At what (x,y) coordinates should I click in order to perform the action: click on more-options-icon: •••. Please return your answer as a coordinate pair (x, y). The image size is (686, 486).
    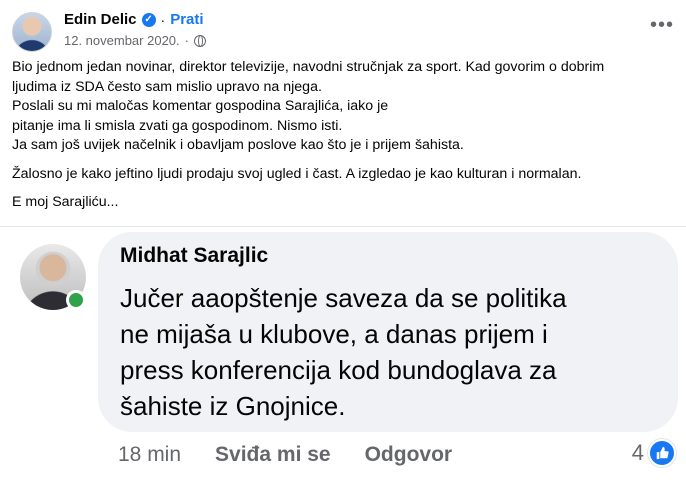
    Looking at the image, I should click on (662, 25).